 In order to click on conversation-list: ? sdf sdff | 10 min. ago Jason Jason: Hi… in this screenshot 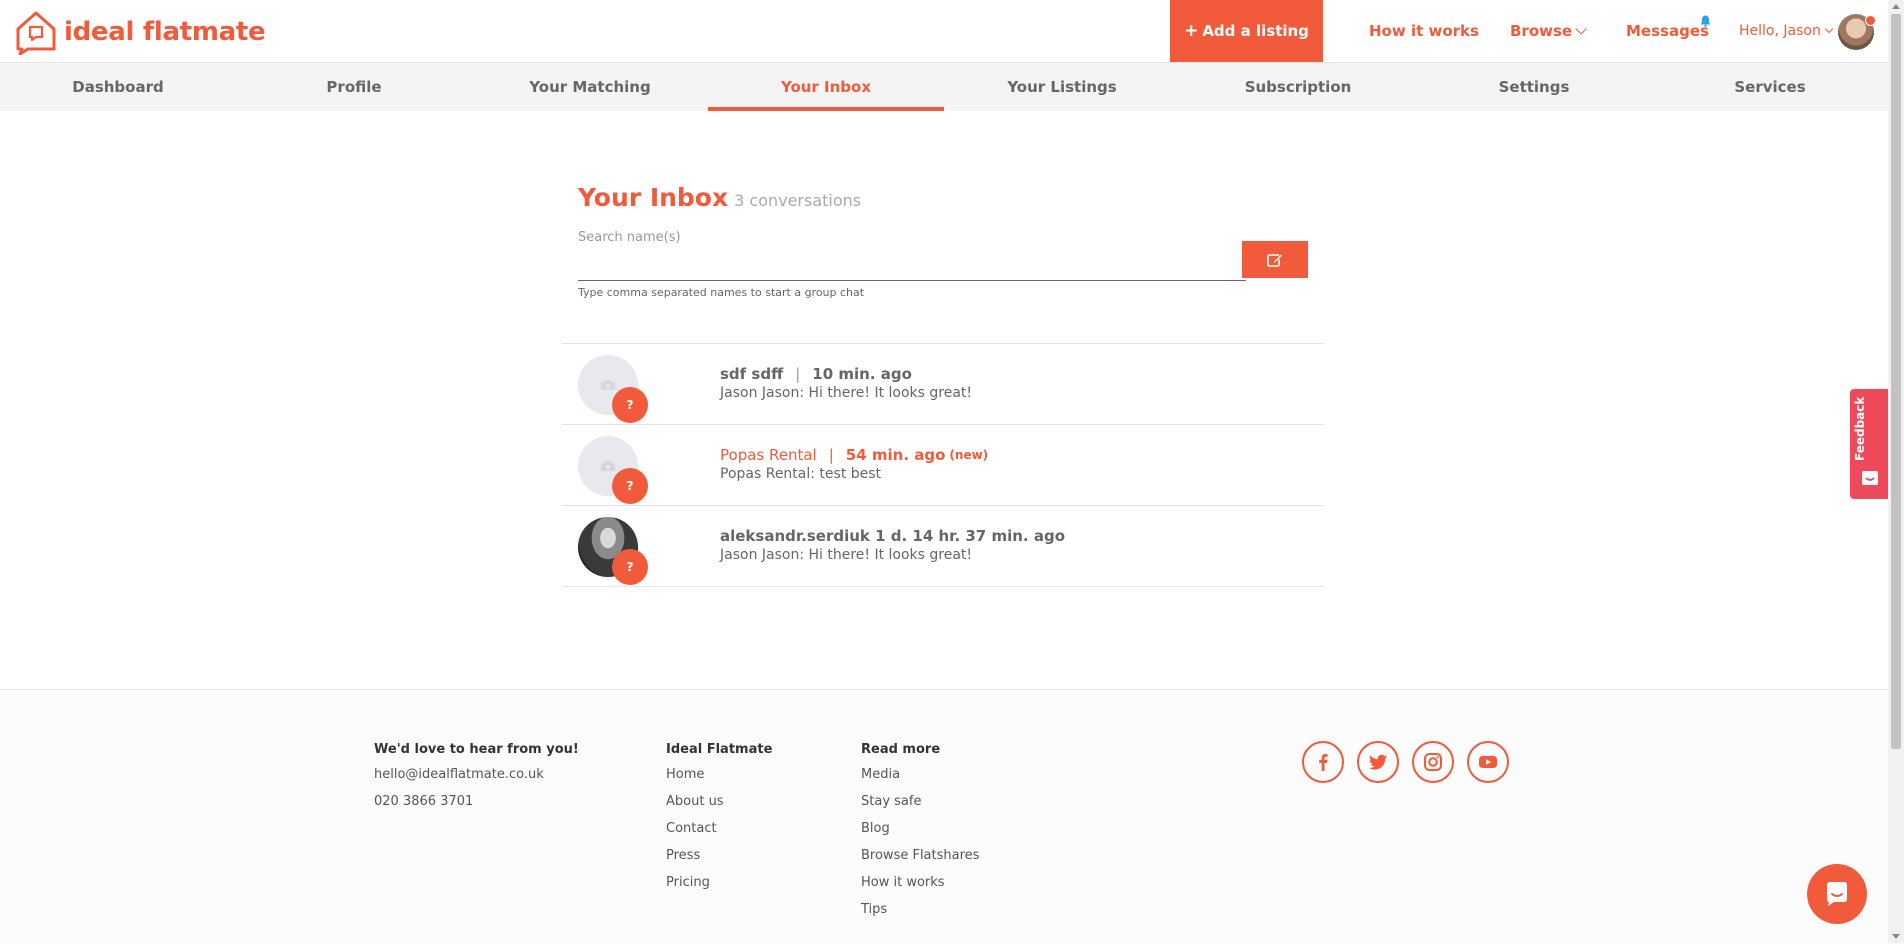, I will do `click(943, 465)`.